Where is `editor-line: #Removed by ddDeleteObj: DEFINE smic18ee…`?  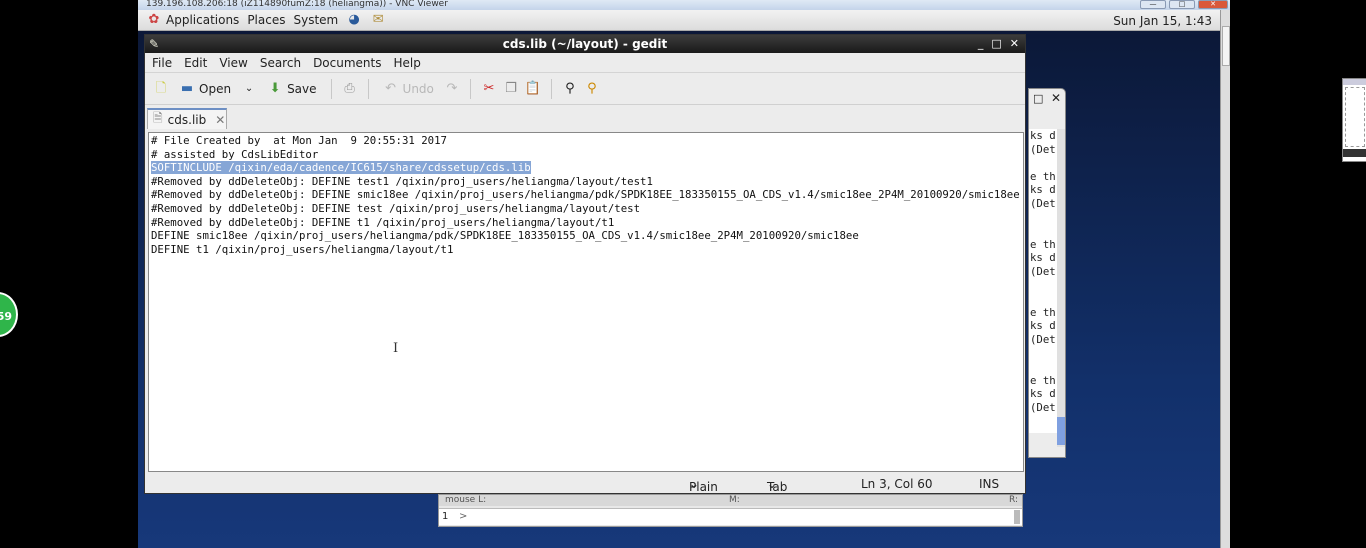
editor-line: #Removed by ddDeleteObj: DEFINE smic18ee… is located at coordinates (585, 195).